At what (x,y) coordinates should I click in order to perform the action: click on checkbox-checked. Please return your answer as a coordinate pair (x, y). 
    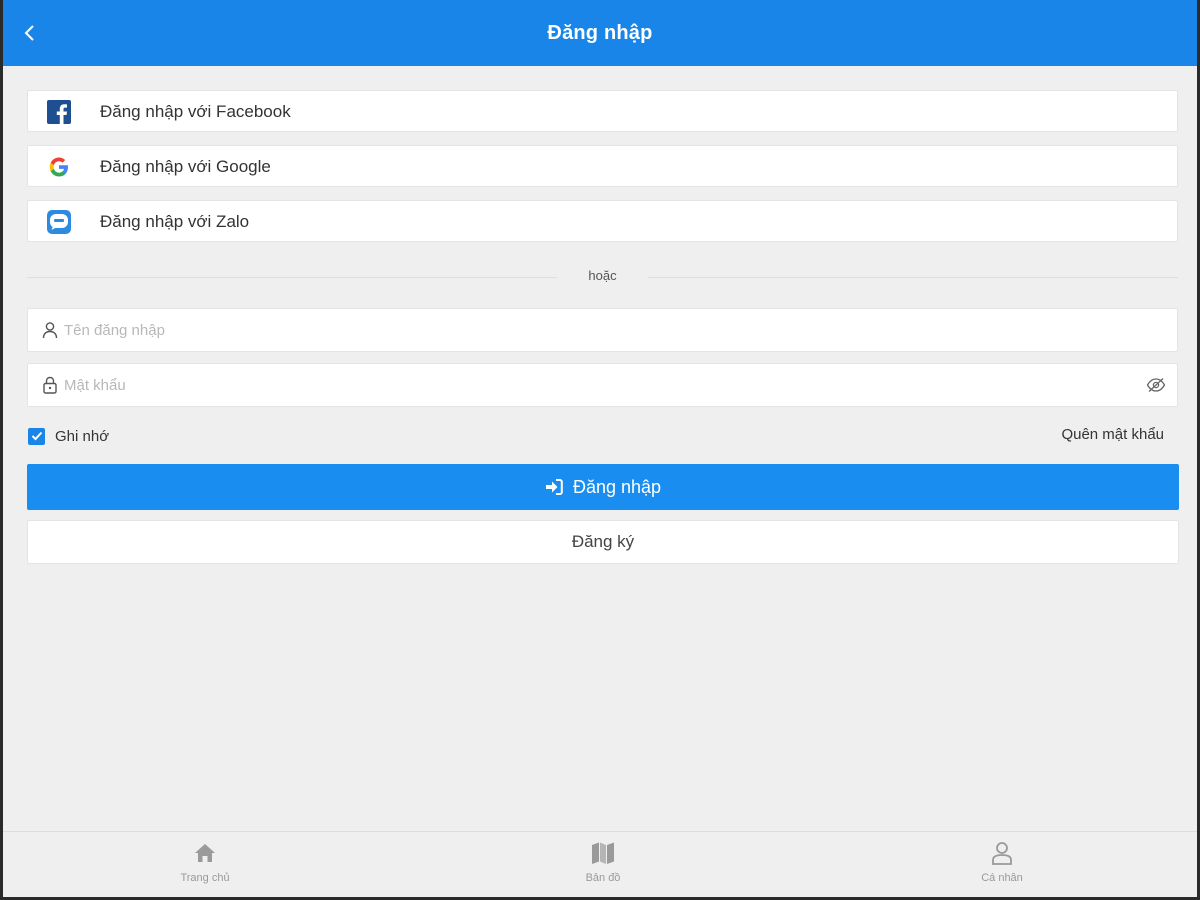
    Looking at the image, I should click on (36, 436).